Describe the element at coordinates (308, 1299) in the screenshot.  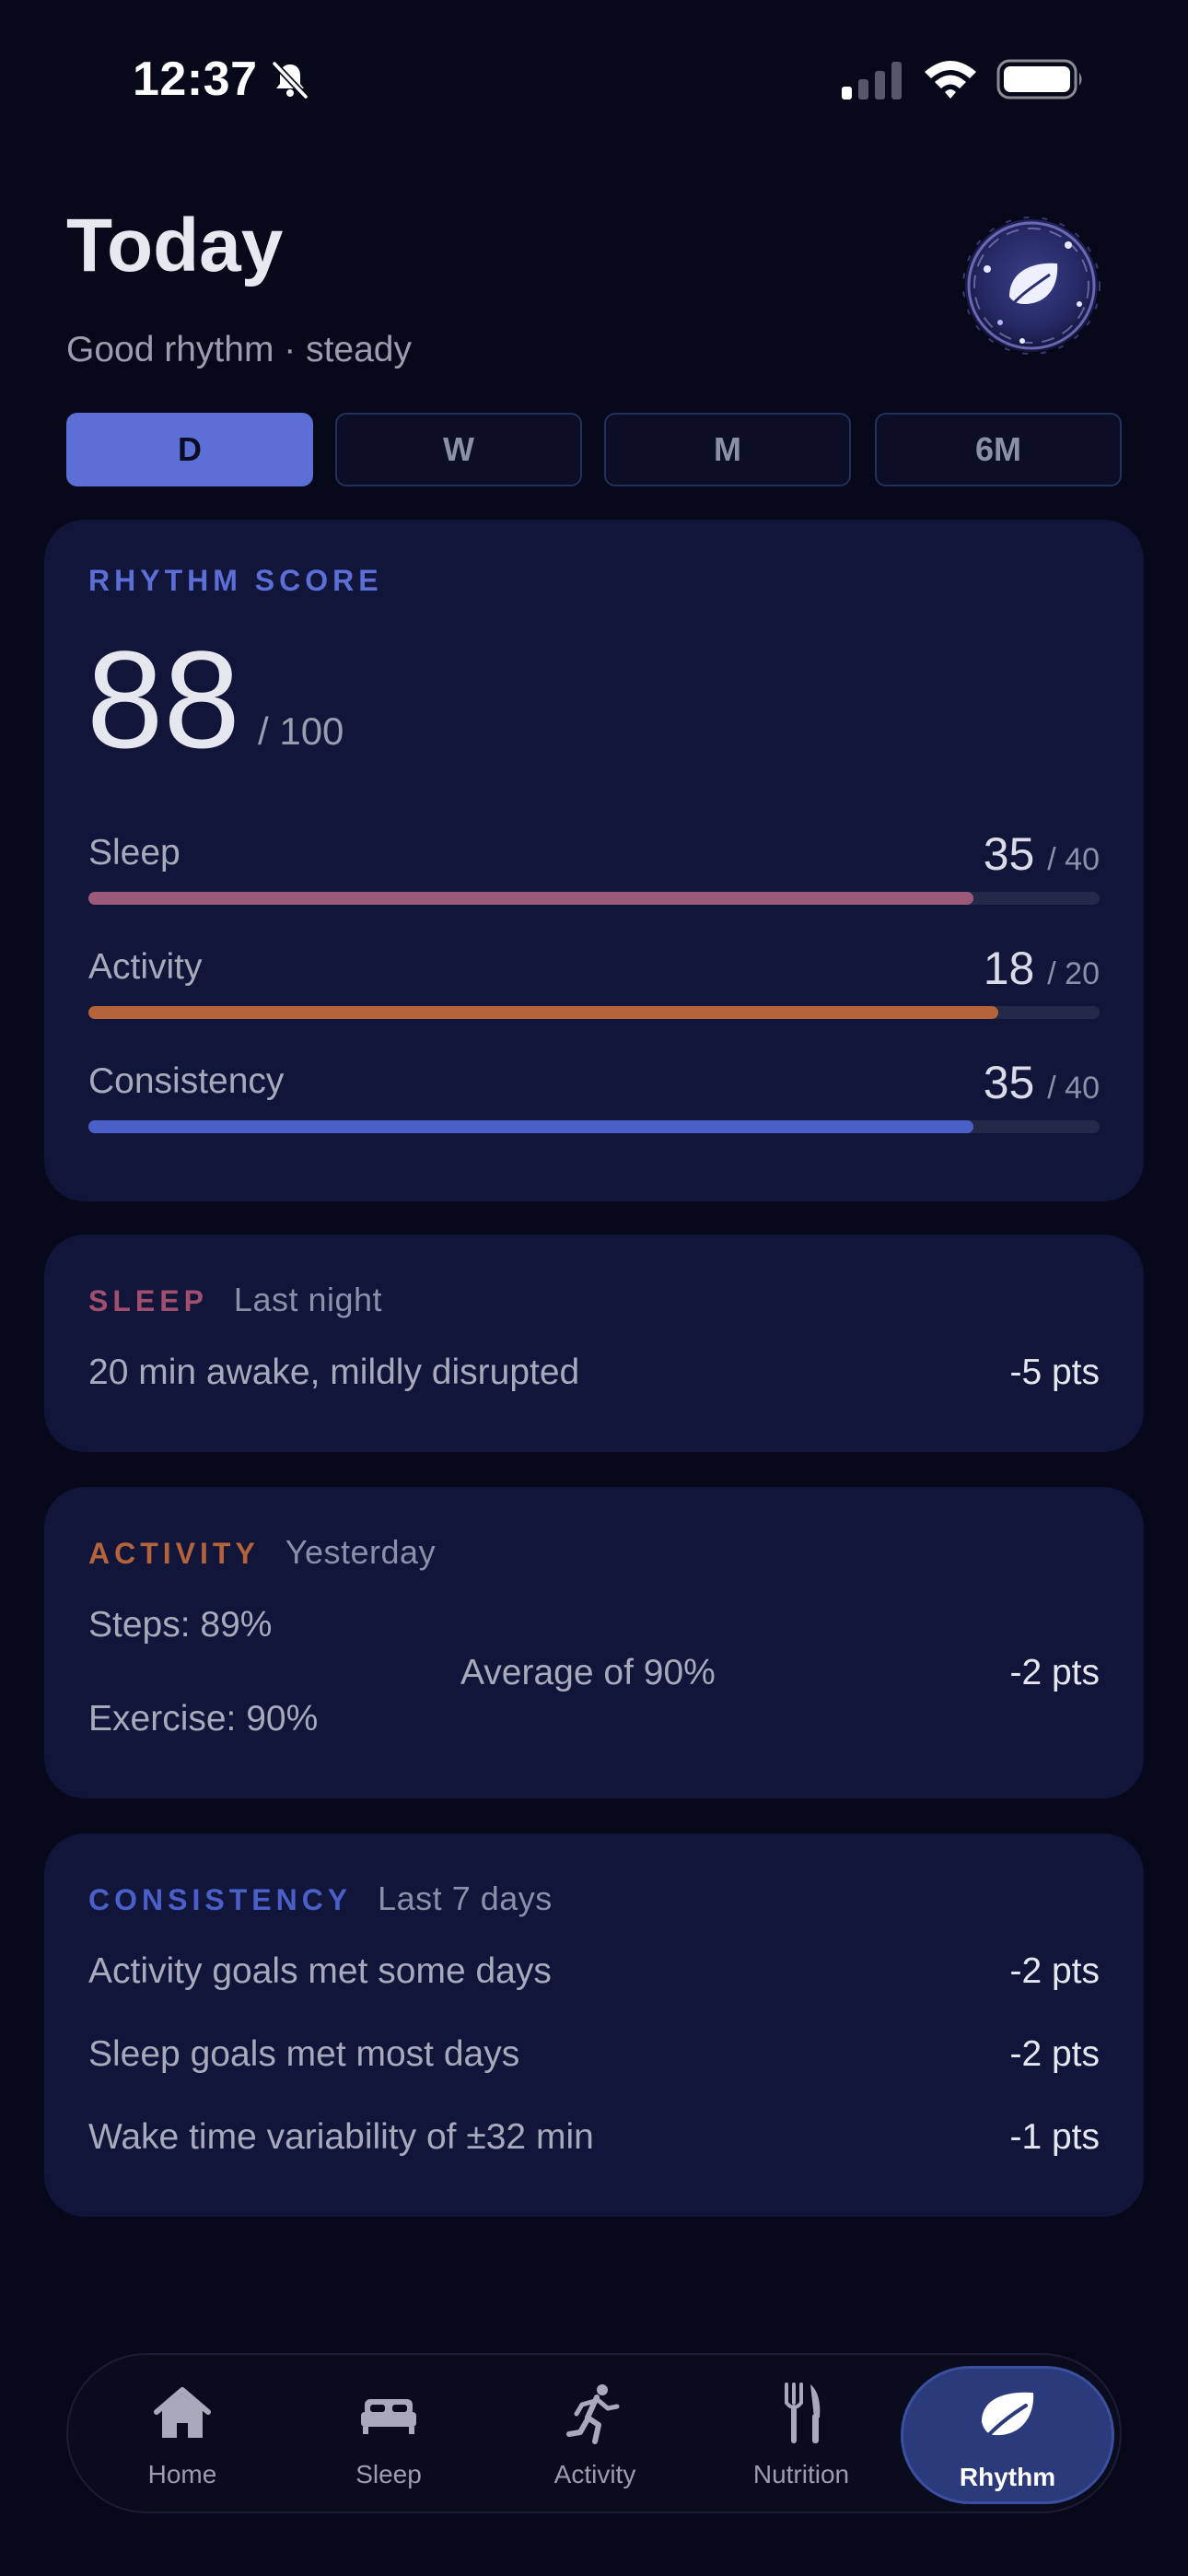
I see `sleep-card-period: Last night` at that location.